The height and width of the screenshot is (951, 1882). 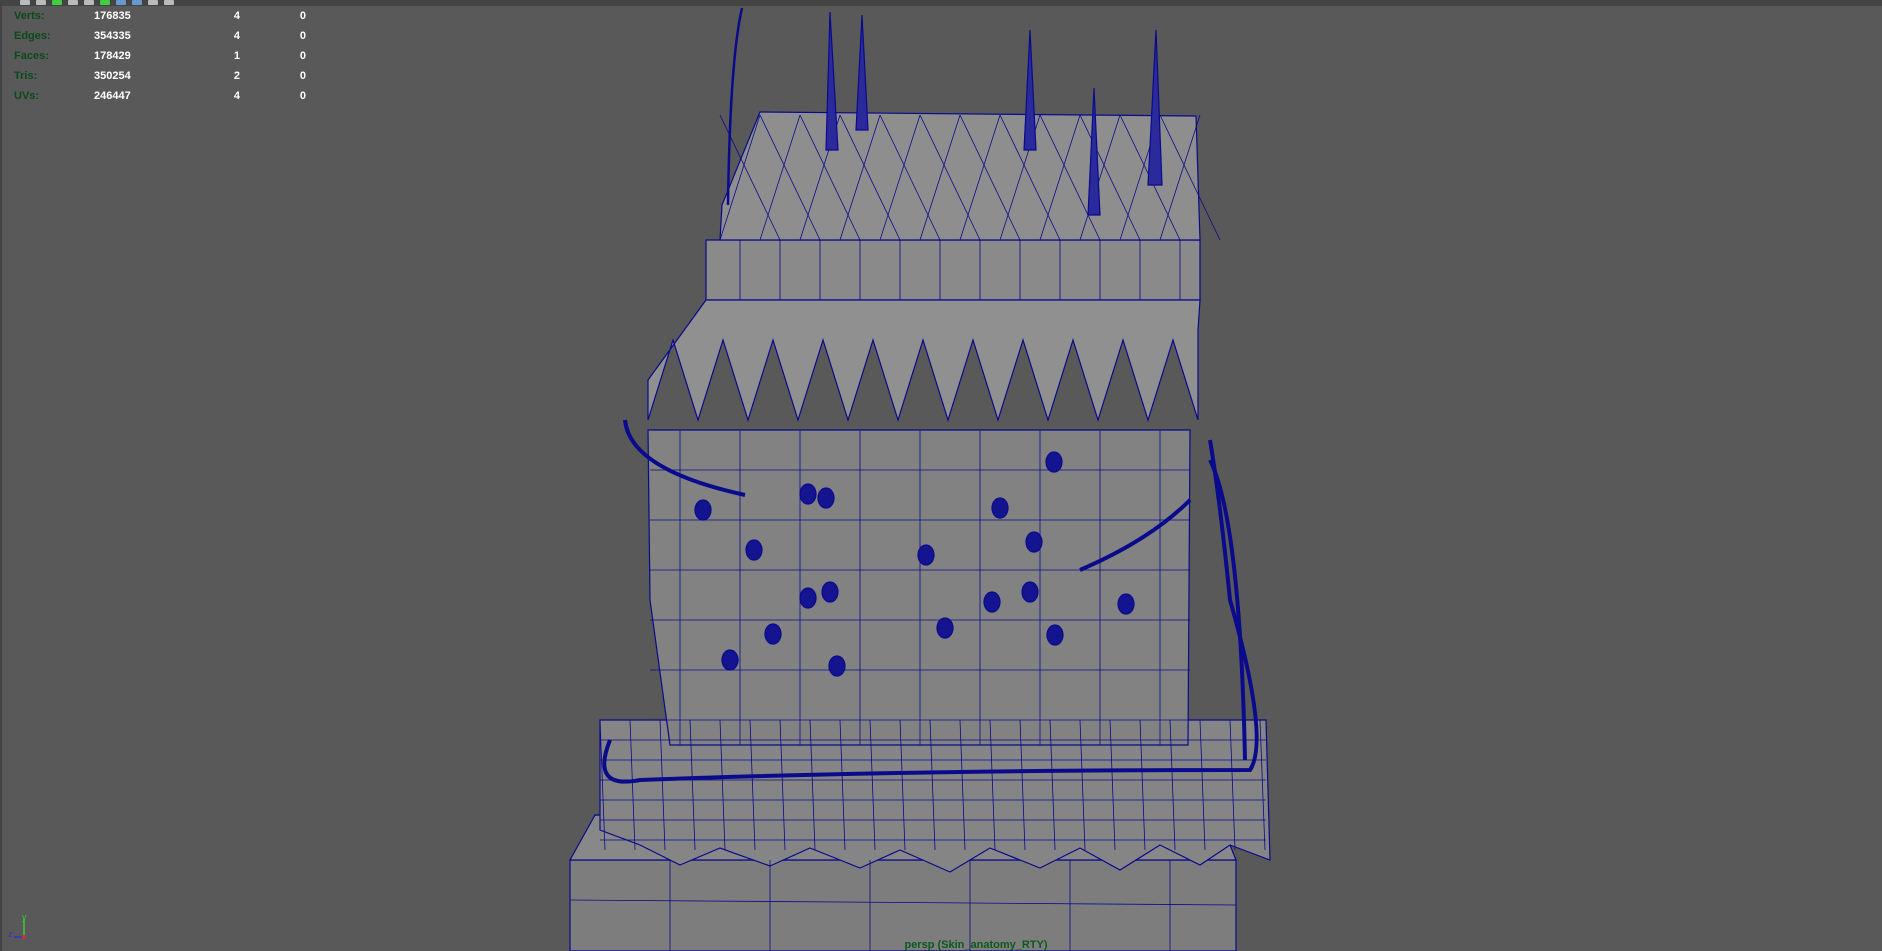 I want to click on hud-label: Tris:, so click(x=26, y=76).